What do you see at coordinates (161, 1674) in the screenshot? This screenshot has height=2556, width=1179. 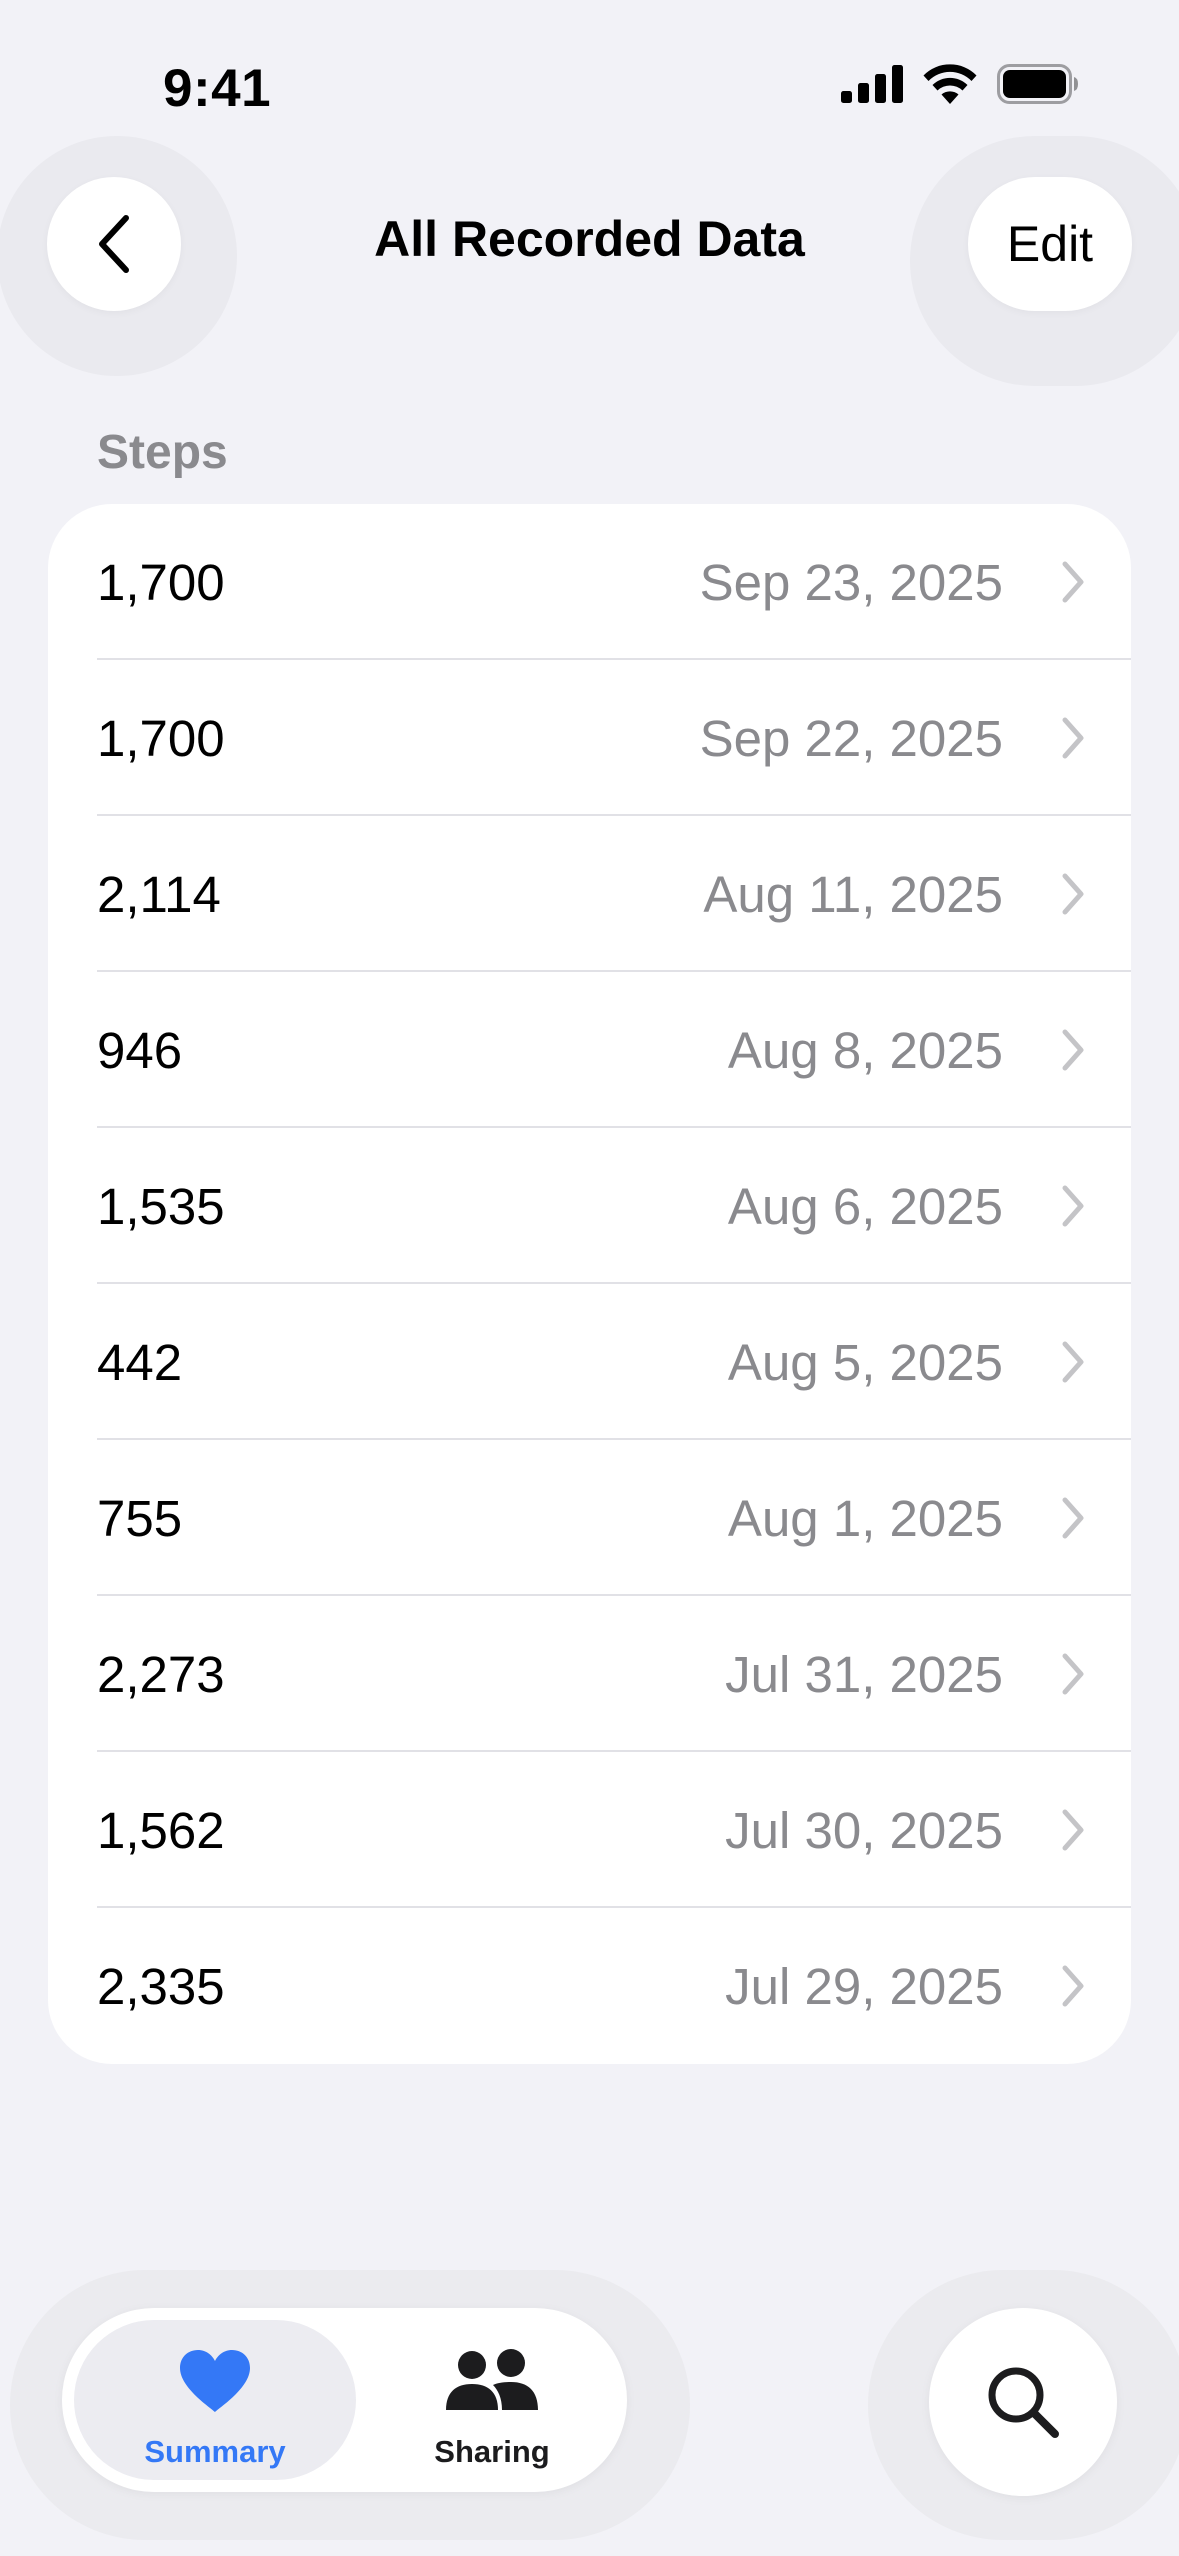 I see `record-value: 2,273` at bounding box center [161, 1674].